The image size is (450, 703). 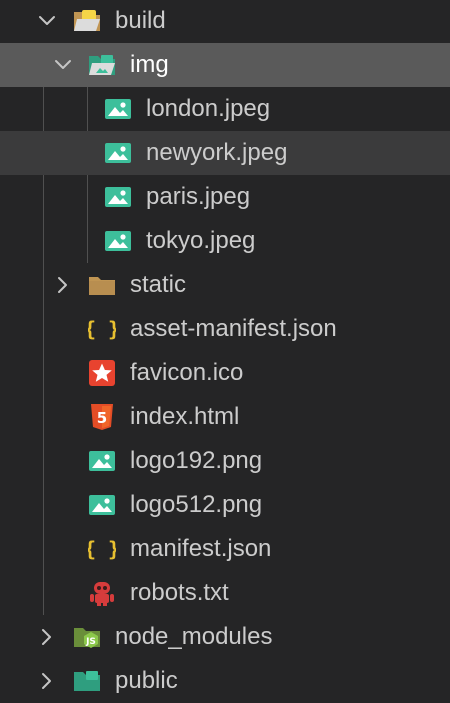 What do you see at coordinates (196, 460) in the screenshot?
I see `tree-item-label: logo192.png` at bounding box center [196, 460].